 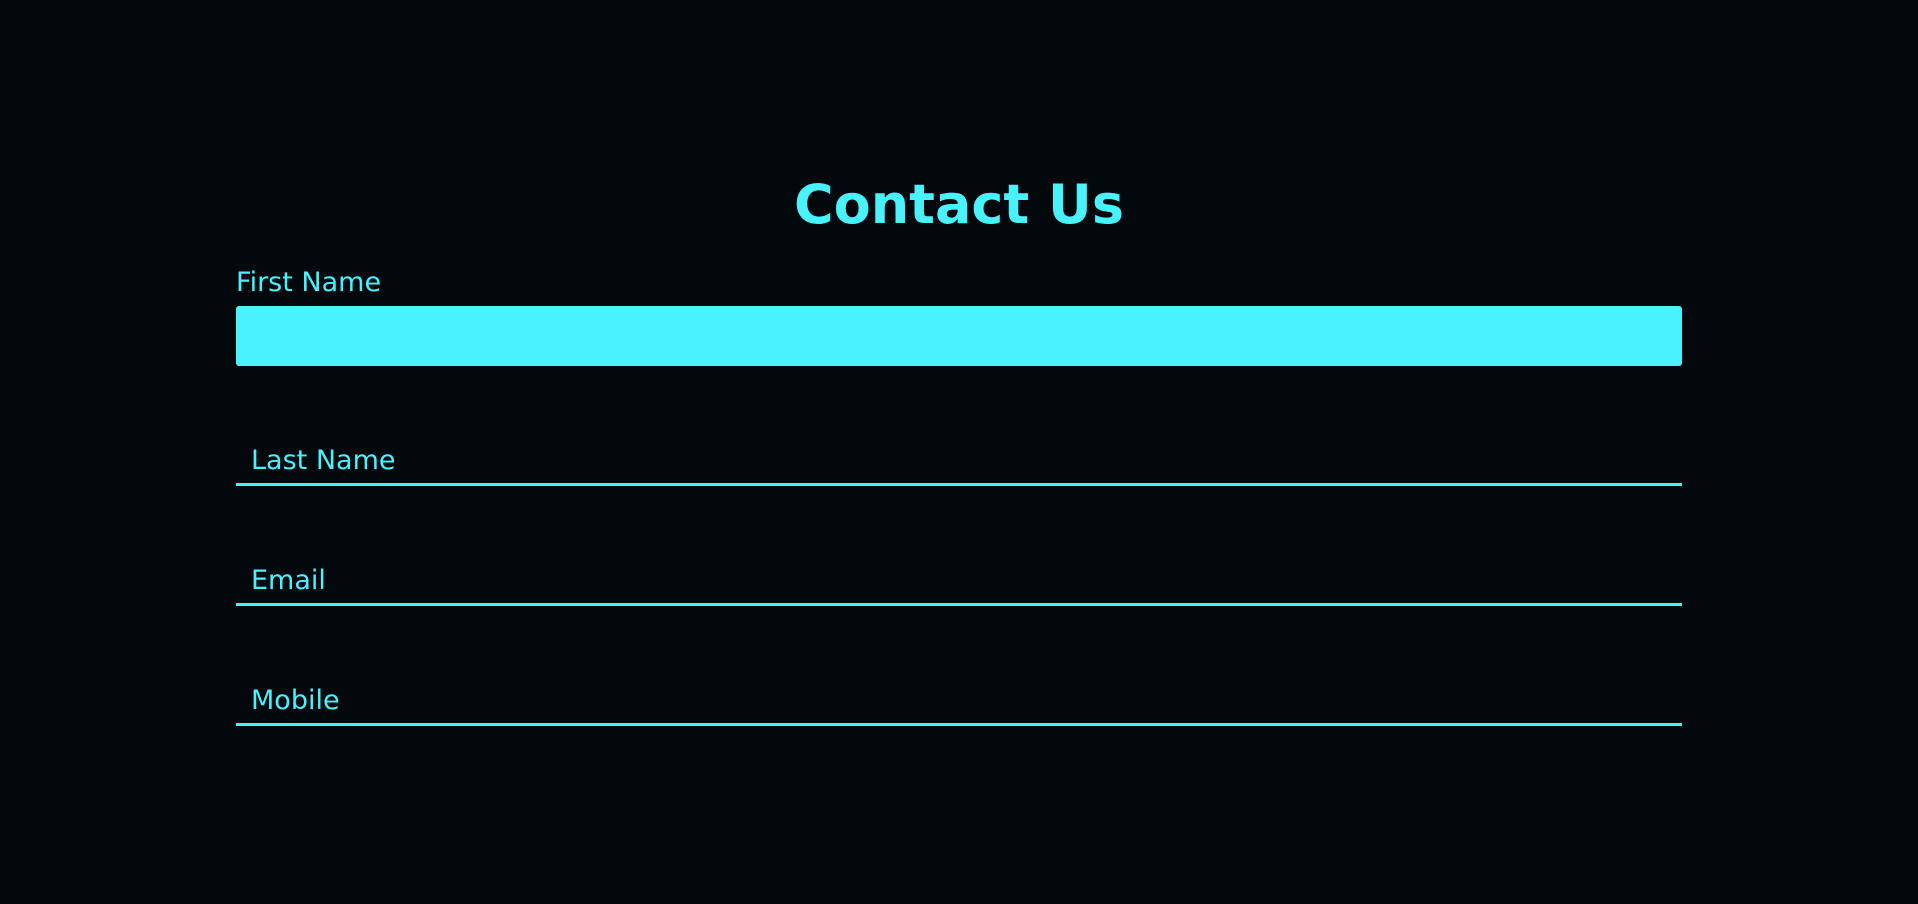 I want to click on email-input, so click(x=959, y=574).